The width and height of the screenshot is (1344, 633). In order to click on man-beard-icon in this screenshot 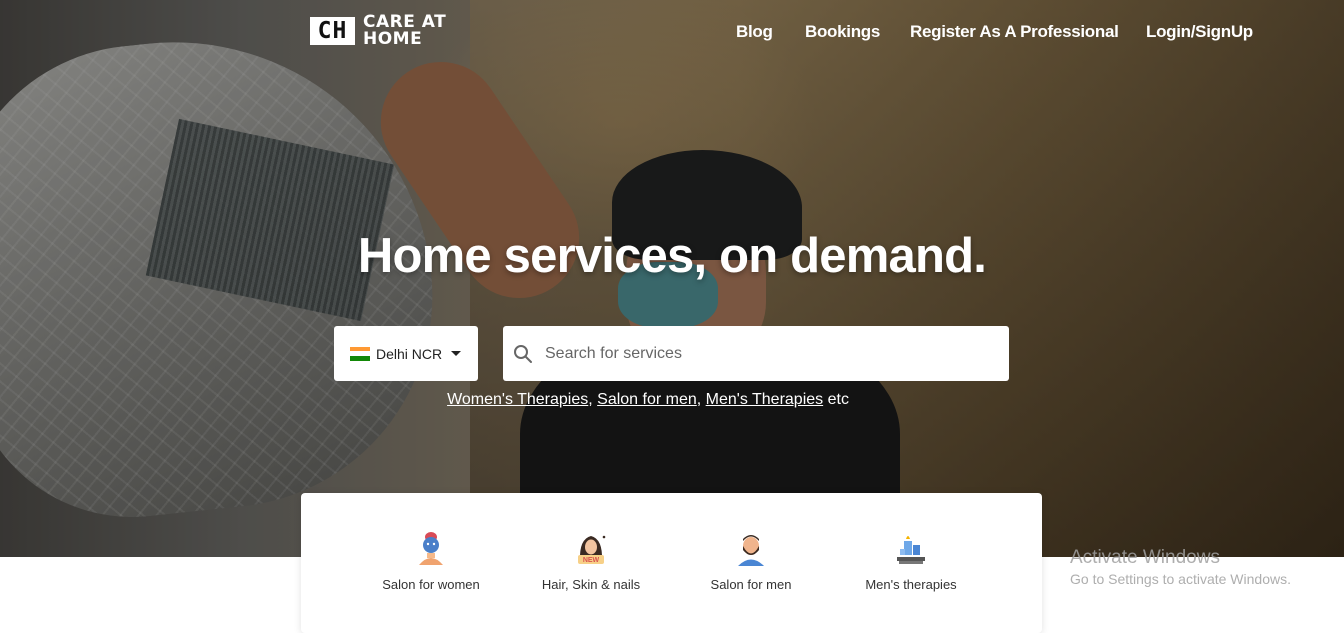, I will do `click(751, 550)`.